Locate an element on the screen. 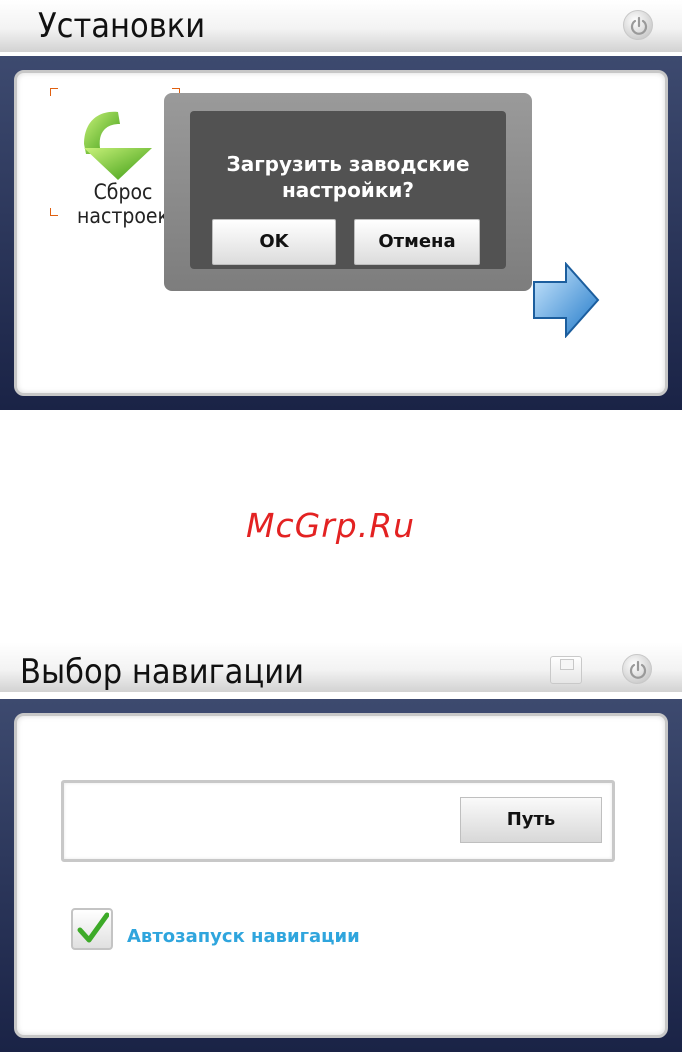 The image size is (682, 1052). dialog-body: Загрузить заводские настройки? OK Отмена is located at coordinates (348, 190).